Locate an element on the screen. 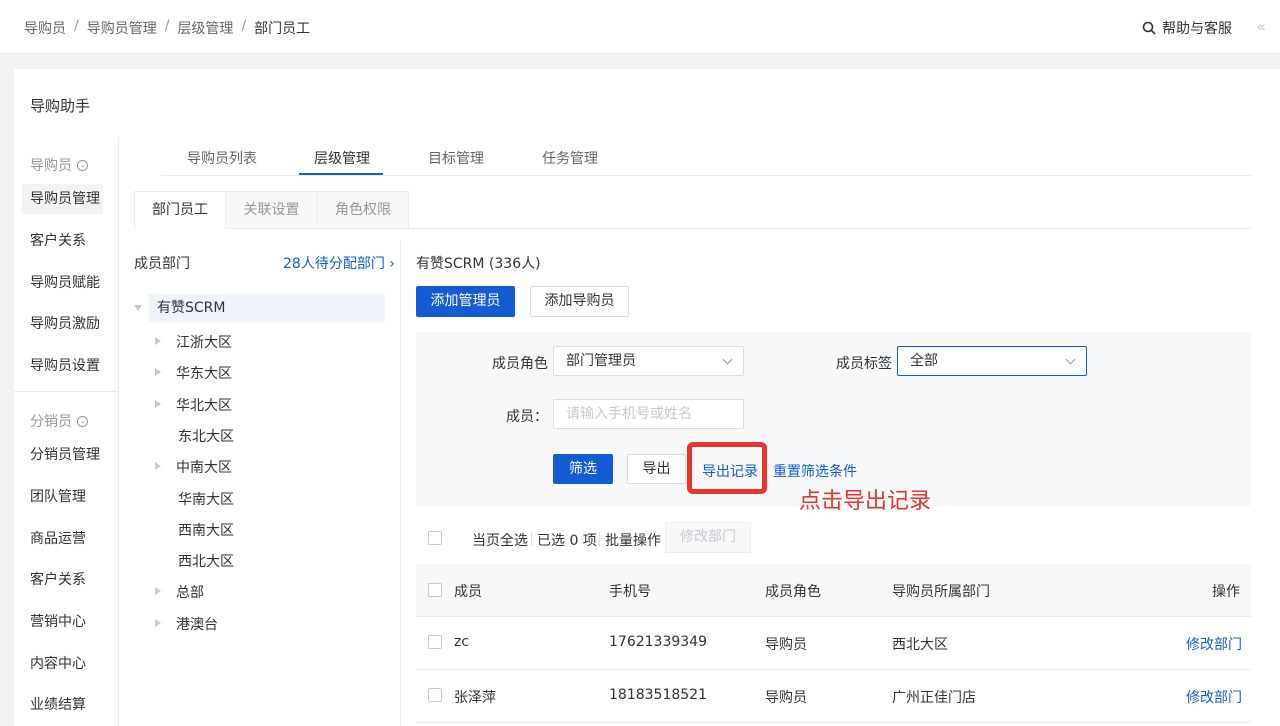  member-search-input is located at coordinates (648, 414).